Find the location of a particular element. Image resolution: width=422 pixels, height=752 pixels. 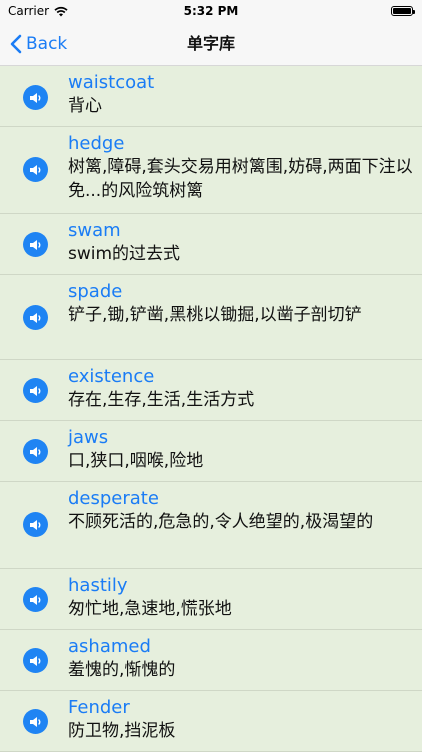

word-meaning: 背心 is located at coordinates (85, 106).